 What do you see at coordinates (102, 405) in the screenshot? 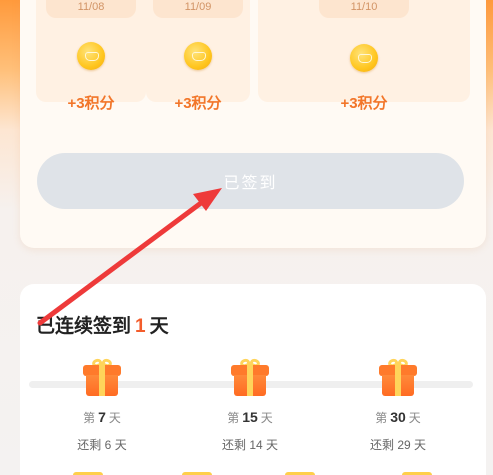
I see `reward-day-7: 第7天 还剩 6 天` at bounding box center [102, 405].